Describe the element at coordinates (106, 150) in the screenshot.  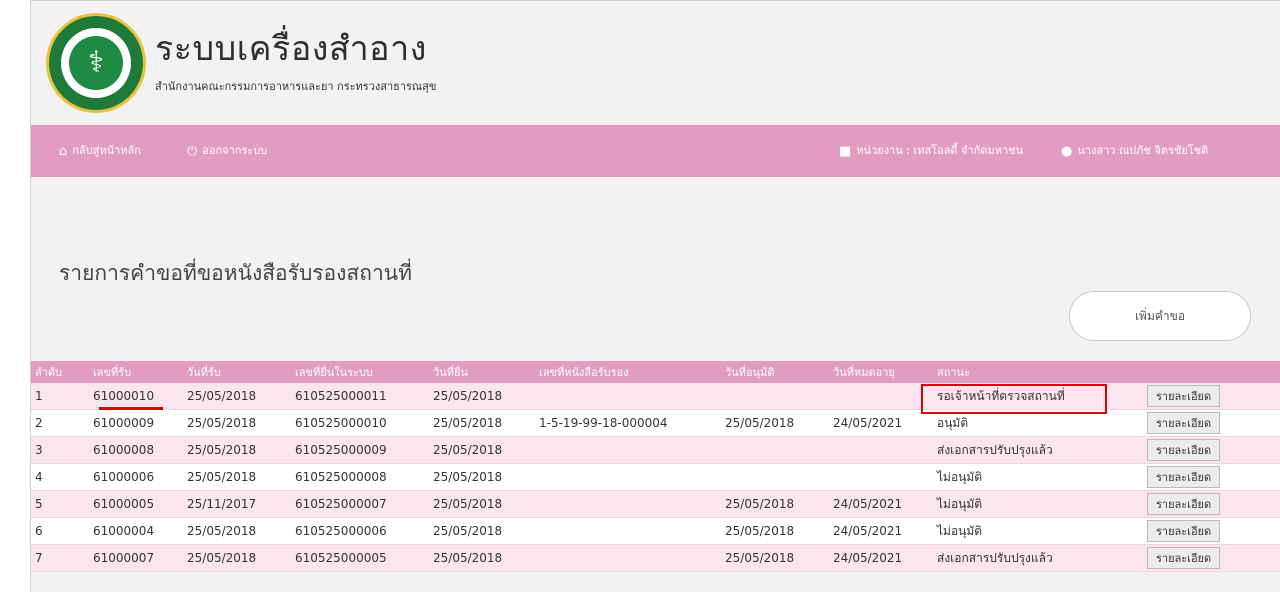
I see `nav-home-label: กลับสู่หน้าหลัก` at that location.